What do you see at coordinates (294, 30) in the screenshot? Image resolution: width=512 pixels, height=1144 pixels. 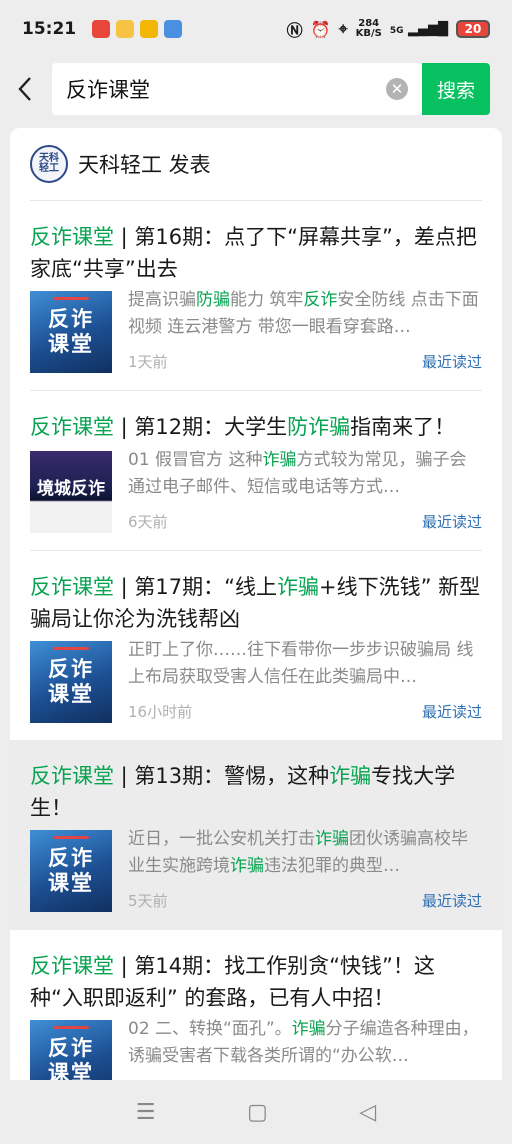 I see `nfc-icon: Ⓝ` at bounding box center [294, 30].